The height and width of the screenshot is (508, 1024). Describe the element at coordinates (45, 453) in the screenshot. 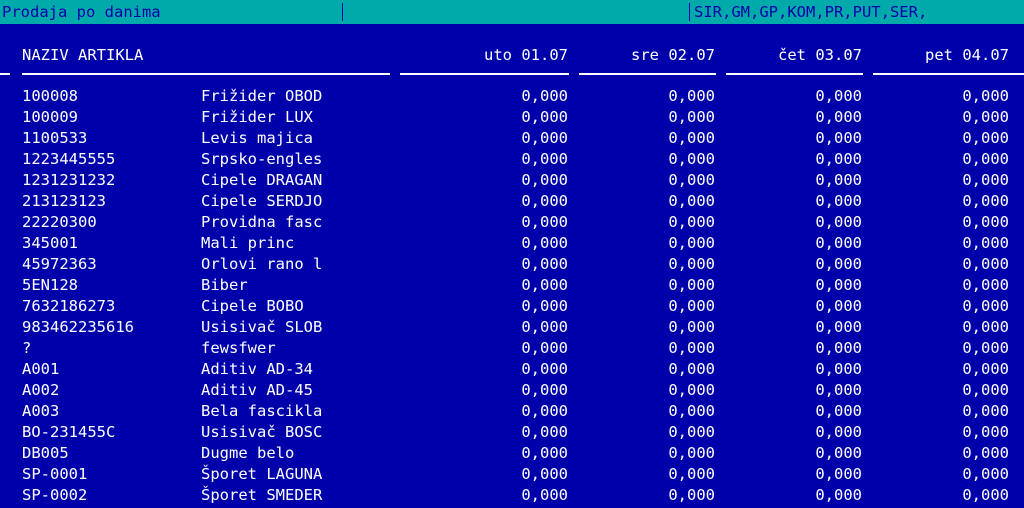

I see `article-code: DB005` at that location.